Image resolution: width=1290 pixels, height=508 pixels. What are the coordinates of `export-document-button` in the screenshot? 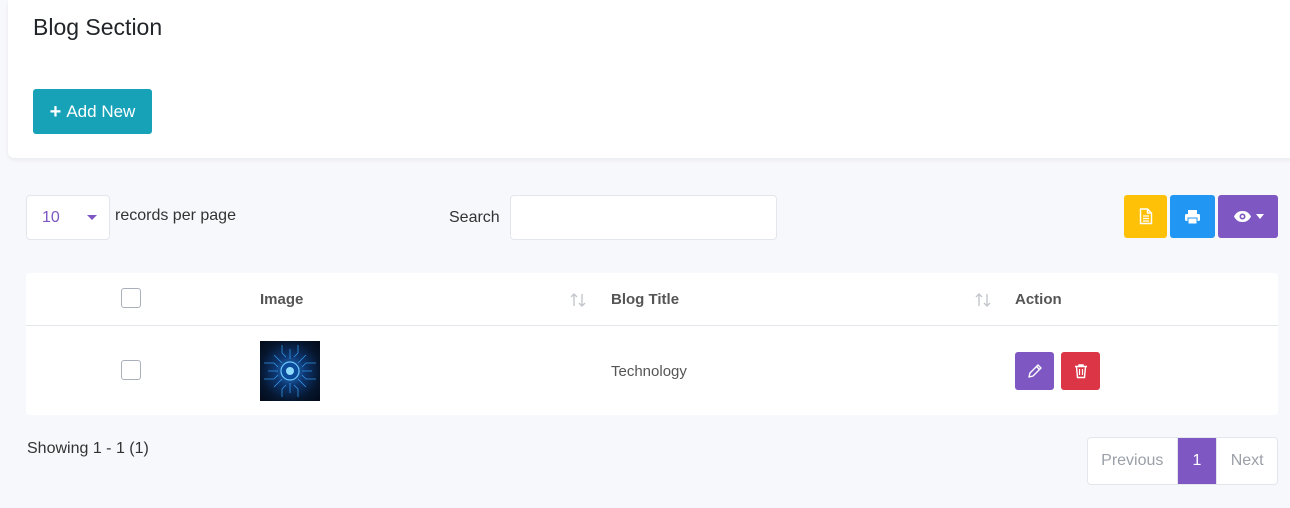 It's located at (1145, 216).